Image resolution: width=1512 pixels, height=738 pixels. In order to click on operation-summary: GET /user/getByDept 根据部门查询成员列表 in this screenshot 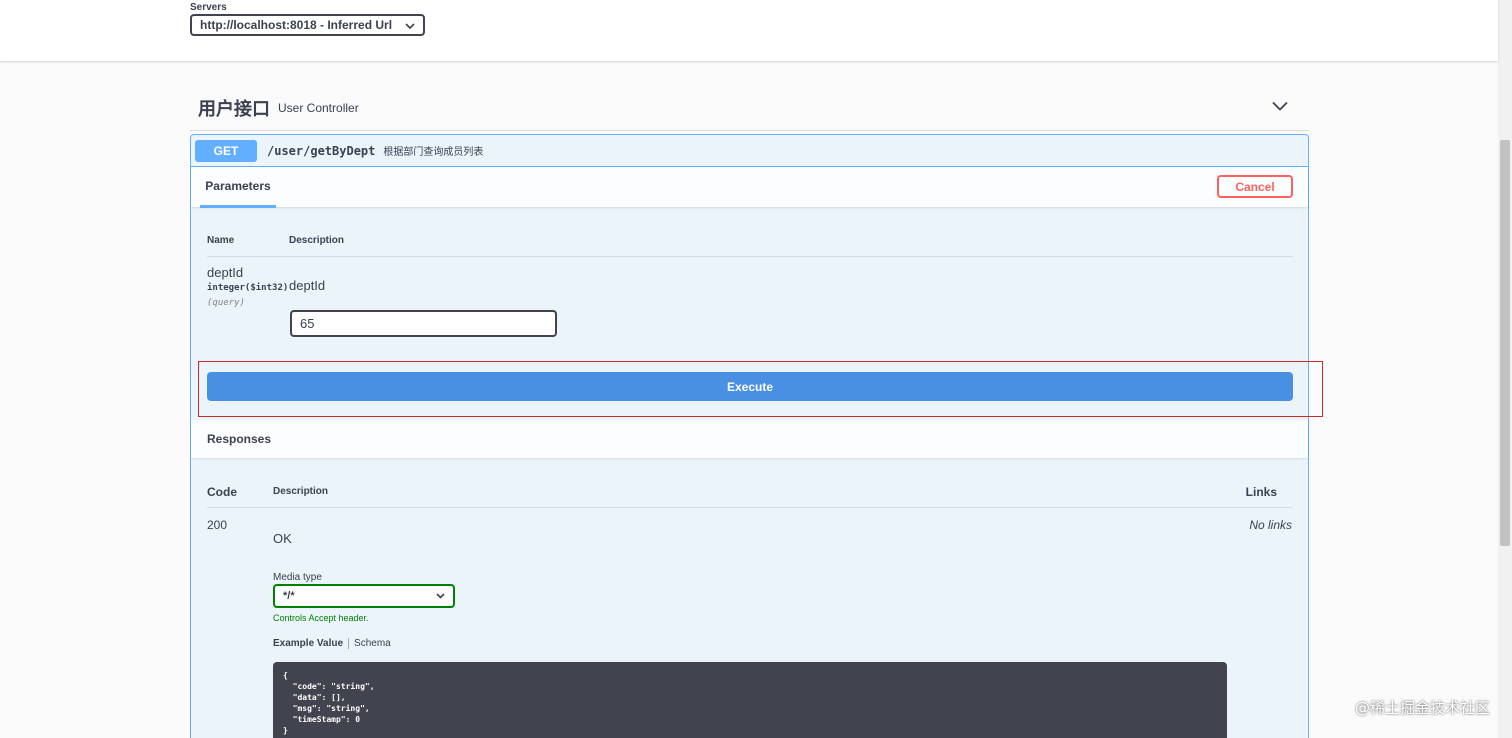, I will do `click(749, 151)`.